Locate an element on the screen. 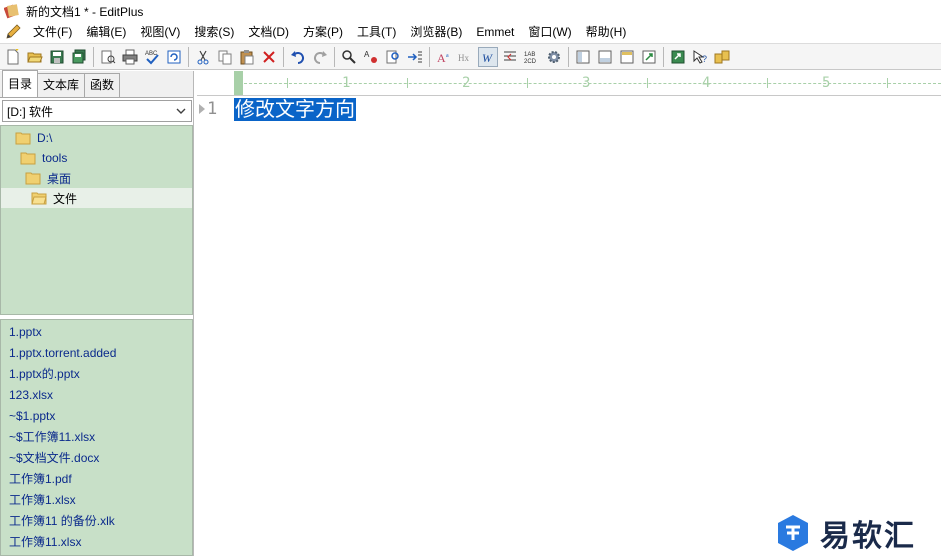  hex-icon: Hx is located at coordinates (466, 57).